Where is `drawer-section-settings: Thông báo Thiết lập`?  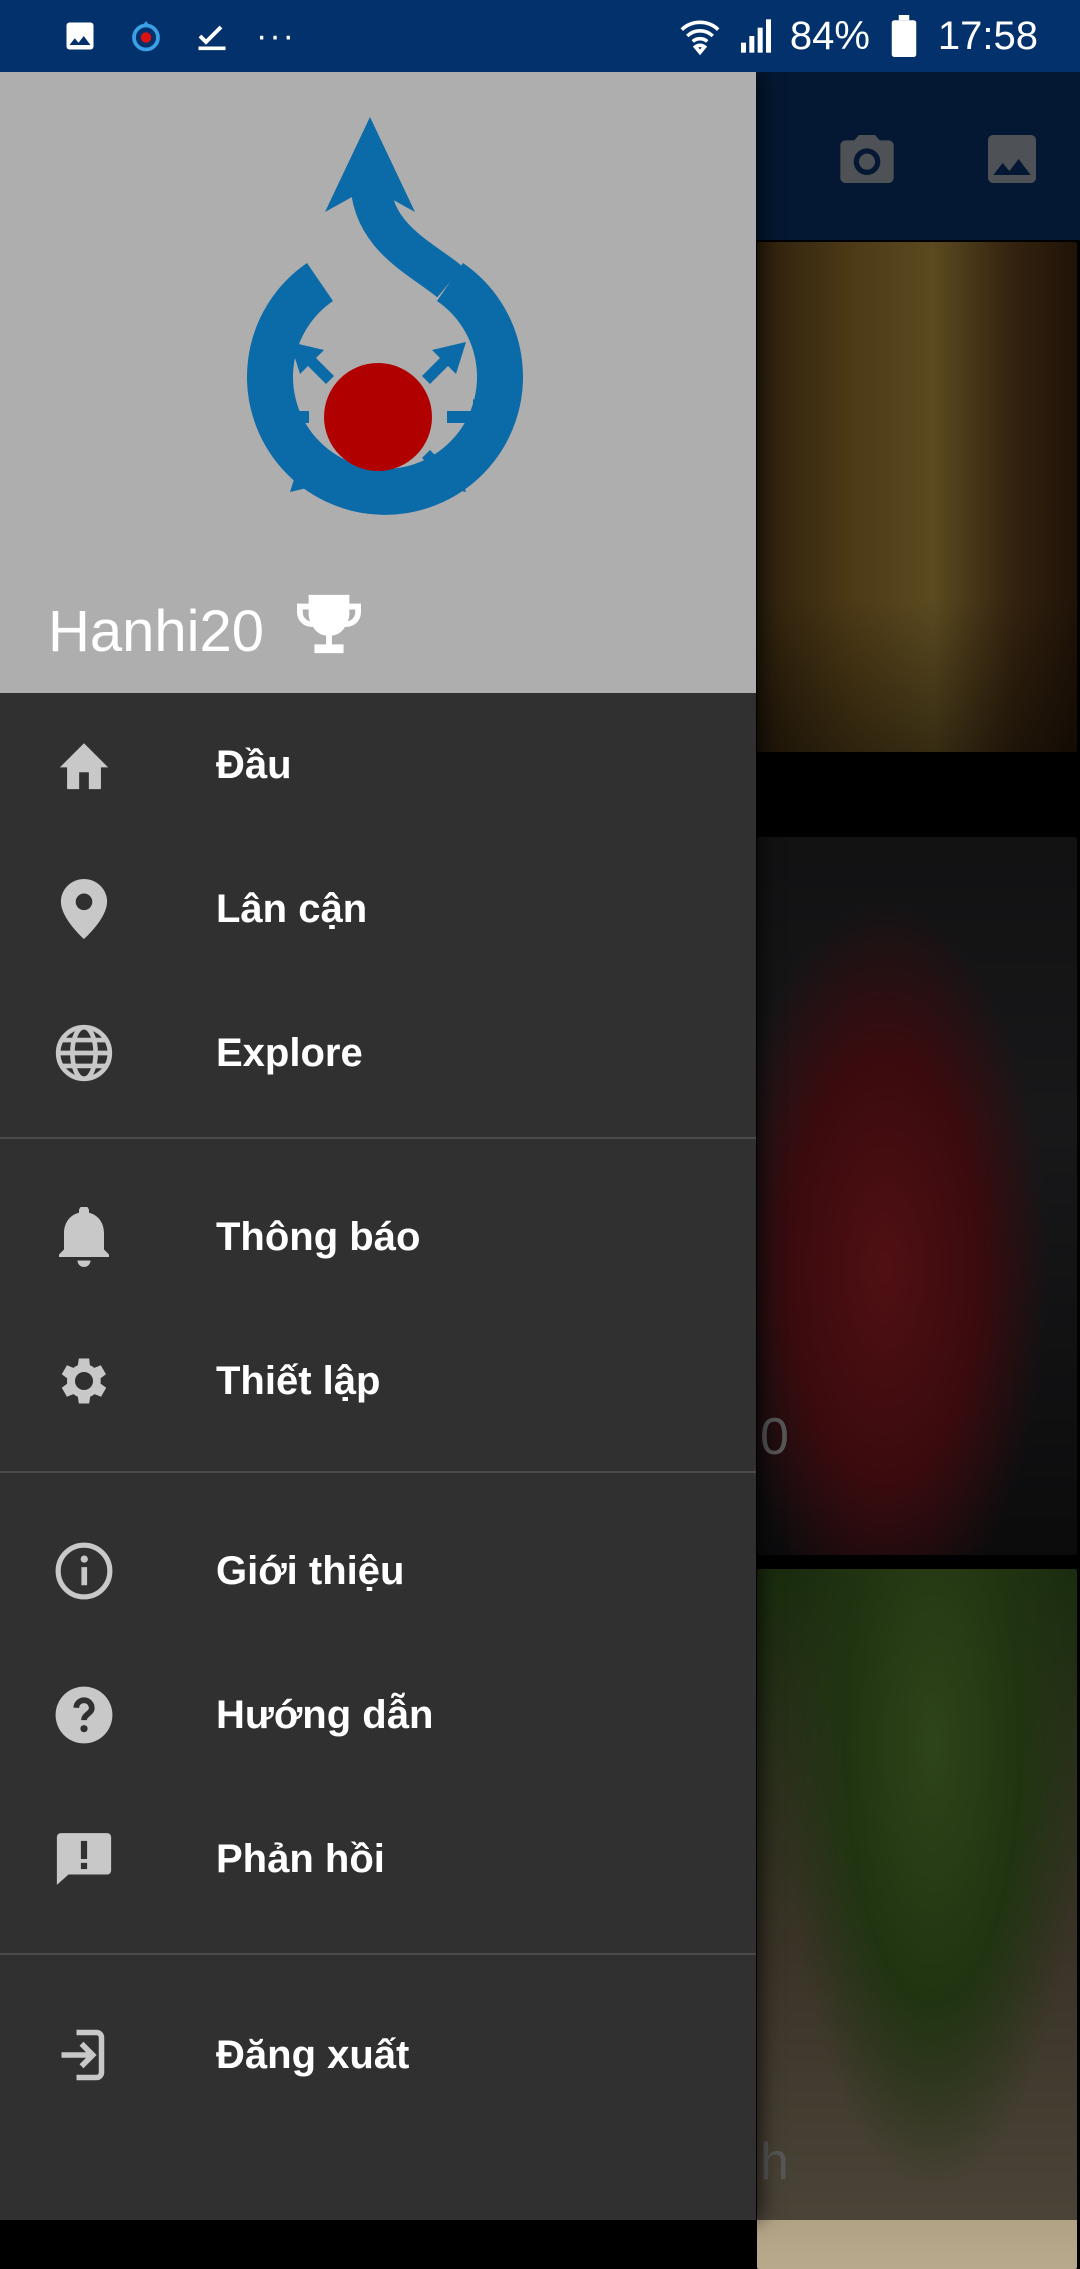
drawer-section-settings: Thông báo Thiết lập is located at coordinates (378, 1309).